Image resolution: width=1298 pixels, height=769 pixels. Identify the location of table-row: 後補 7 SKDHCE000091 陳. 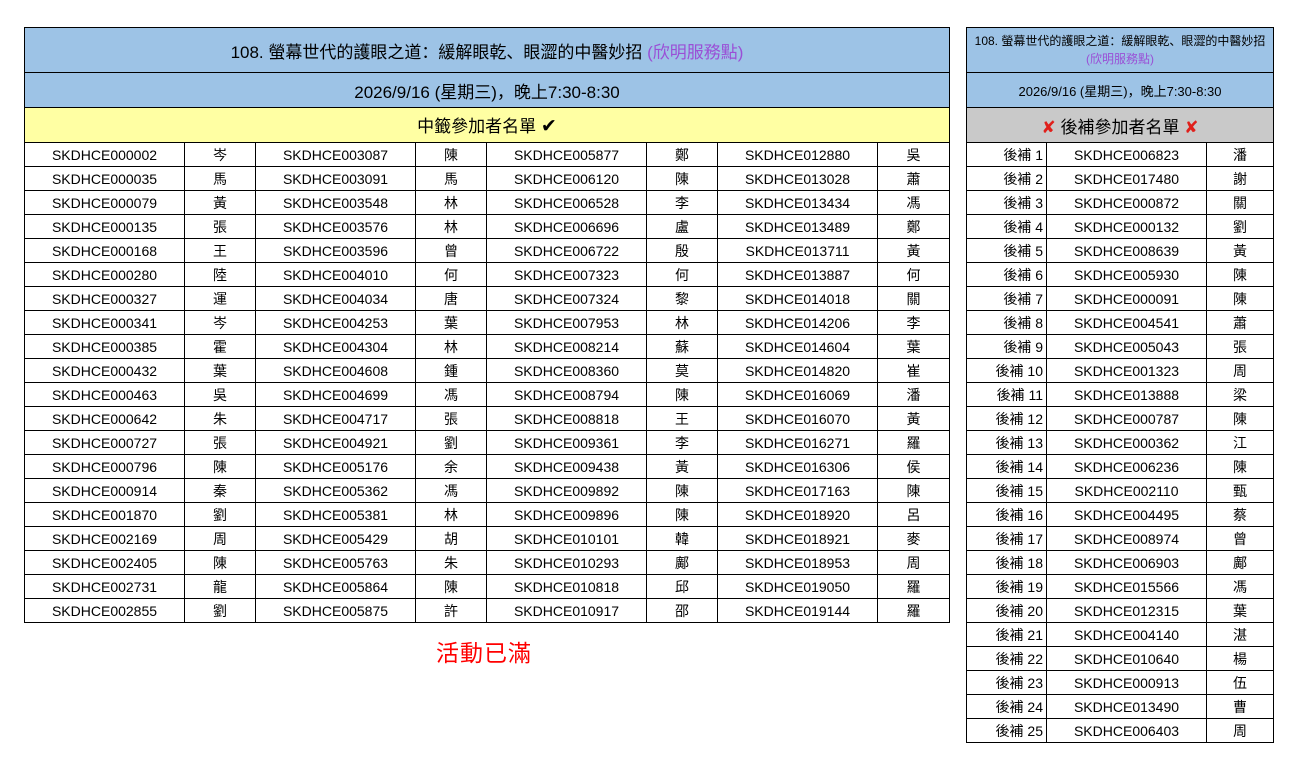
(1120, 298).